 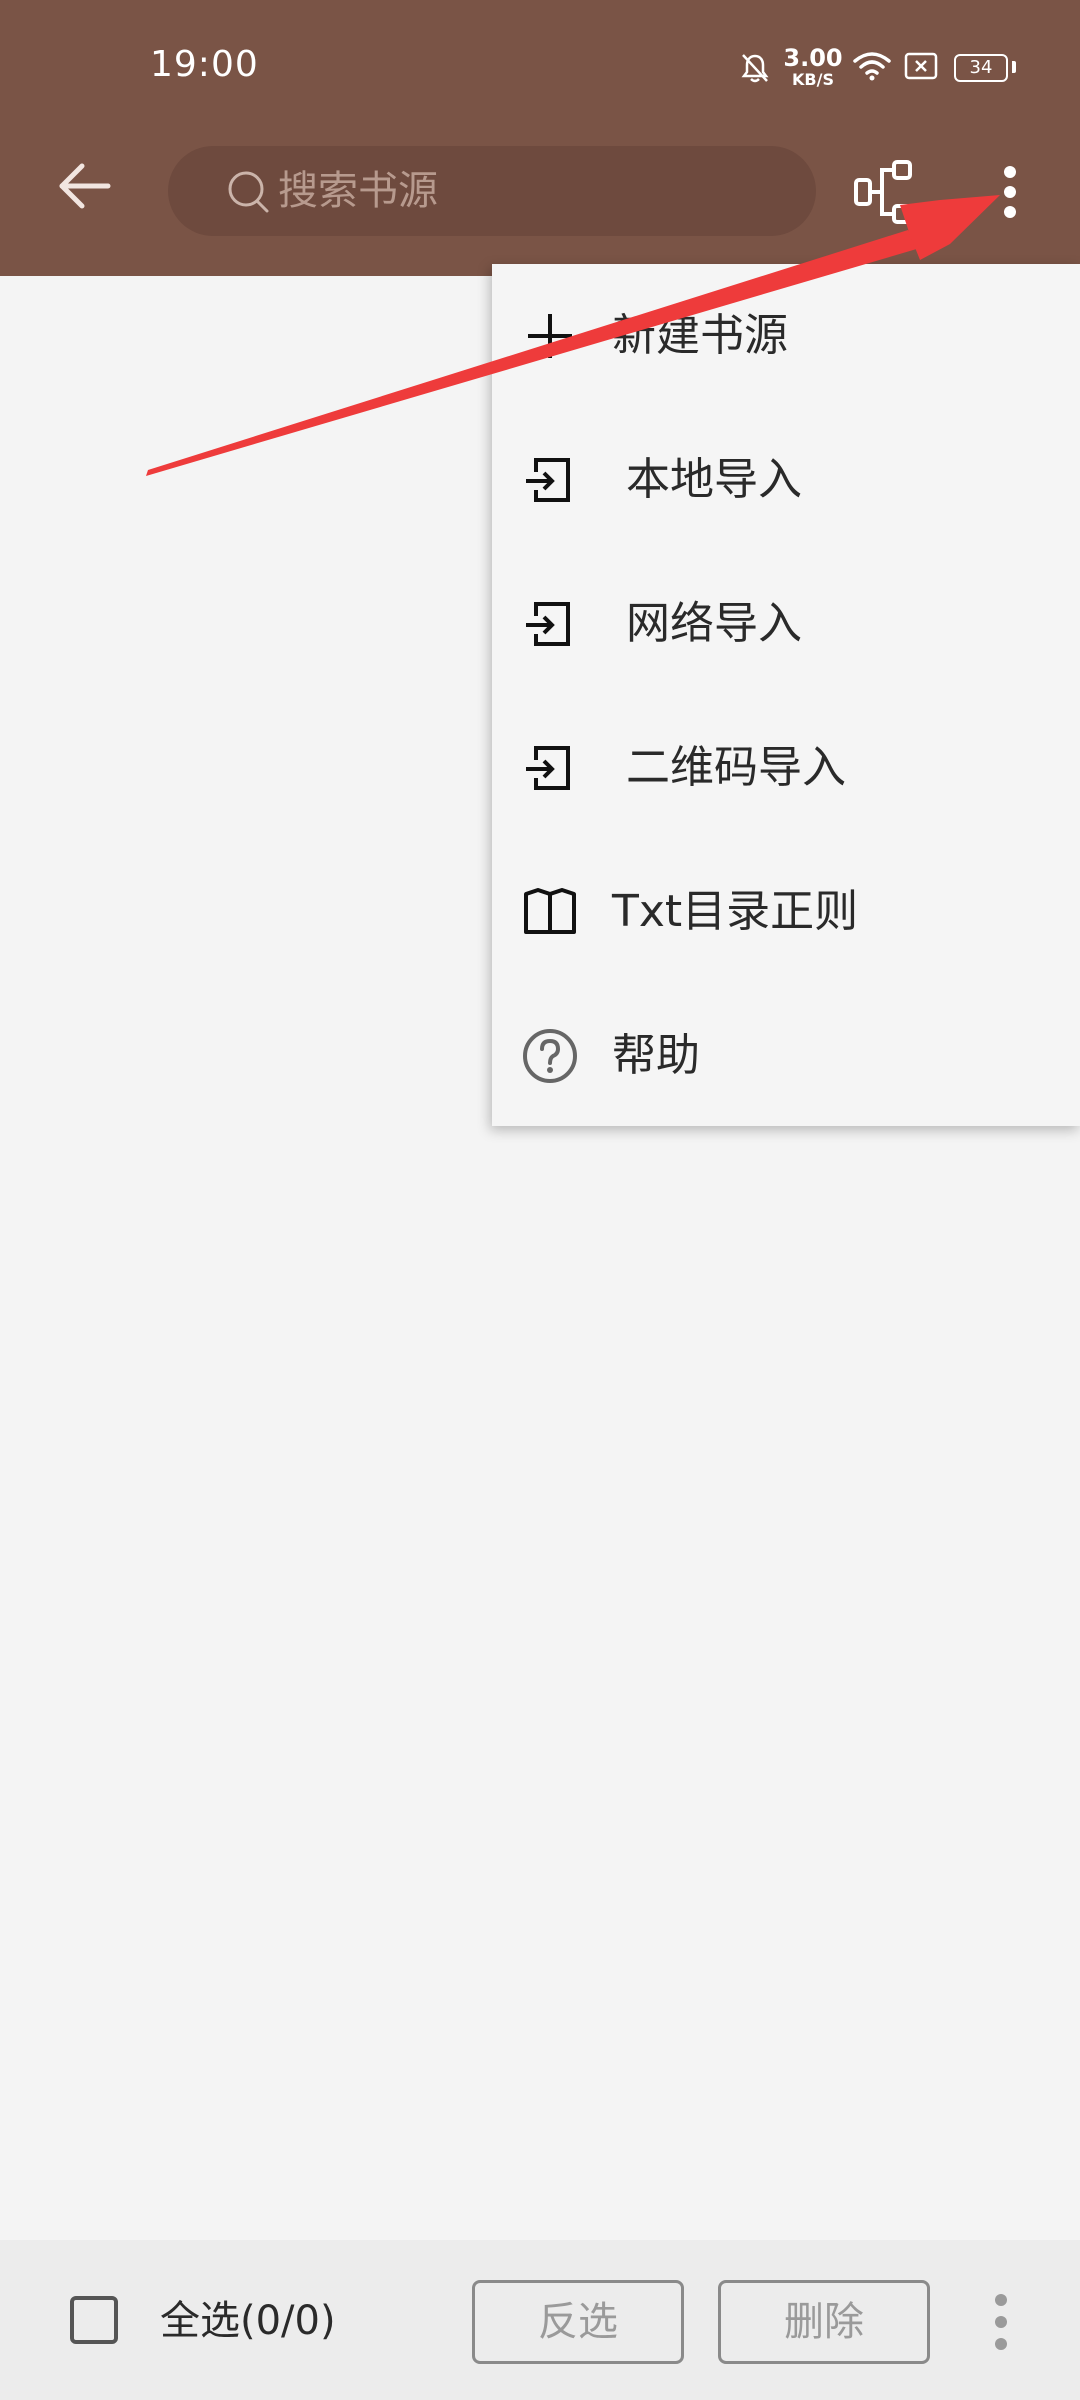 I want to click on battery-level: 34, so click(x=981, y=68).